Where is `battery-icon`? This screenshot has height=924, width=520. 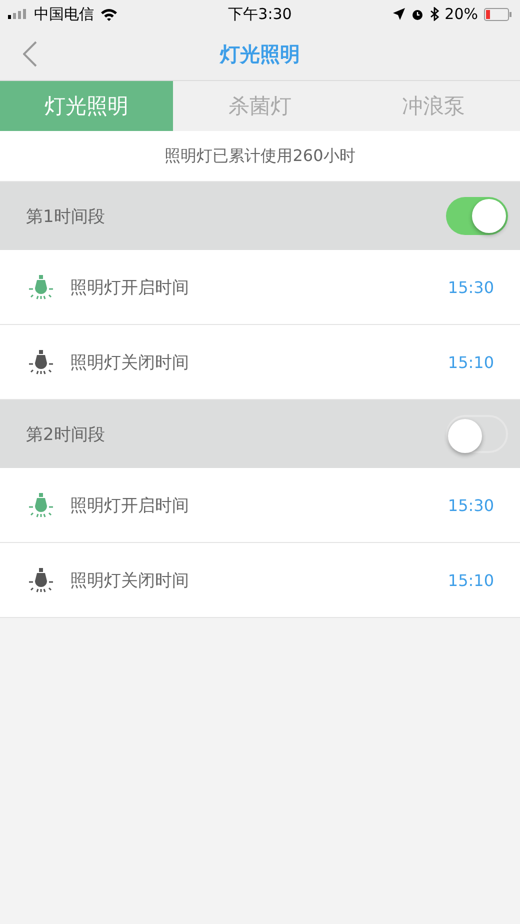 battery-icon is located at coordinates (498, 14).